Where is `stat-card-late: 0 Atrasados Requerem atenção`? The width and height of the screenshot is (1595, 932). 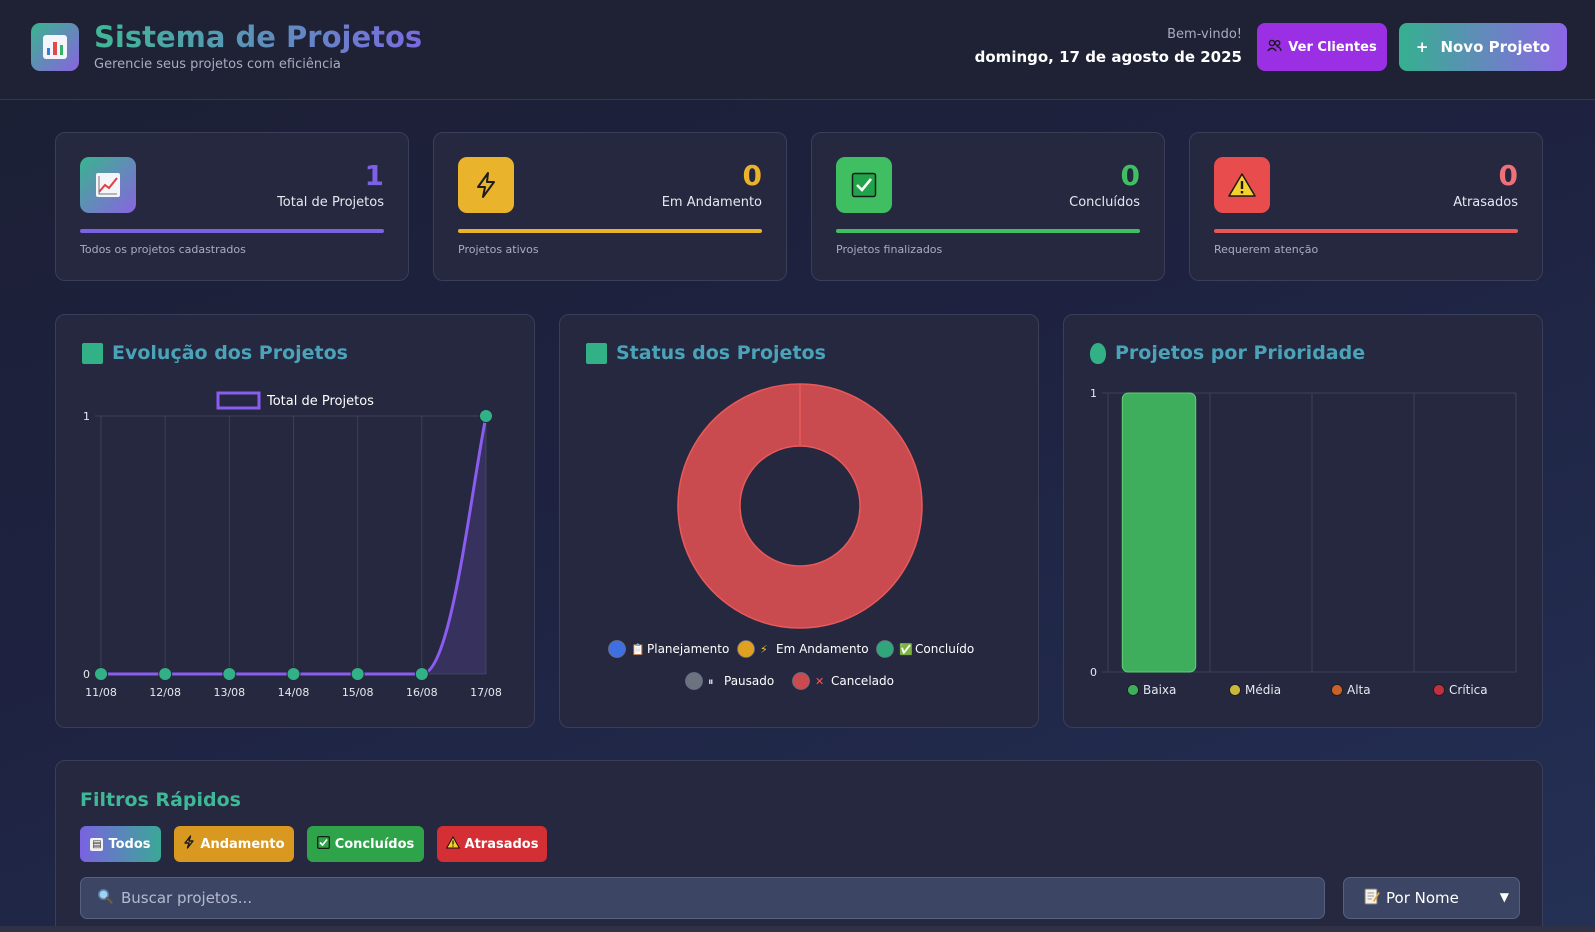
stat-card-late: 0 Atrasados Requerem atenção is located at coordinates (1366, 206).